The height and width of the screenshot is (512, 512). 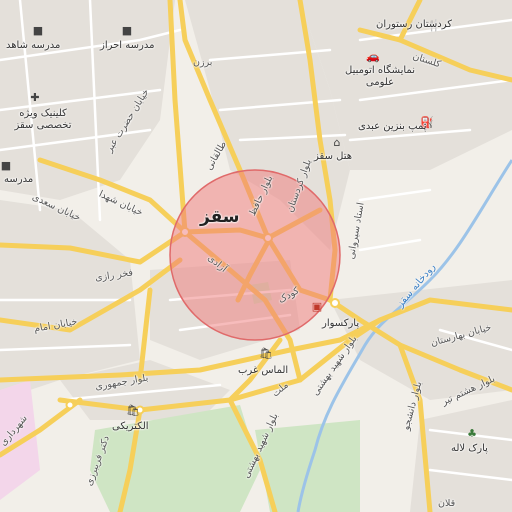 I want to click on place-saqqez-hotel: هتل سقز, so click(x=333, y=157).